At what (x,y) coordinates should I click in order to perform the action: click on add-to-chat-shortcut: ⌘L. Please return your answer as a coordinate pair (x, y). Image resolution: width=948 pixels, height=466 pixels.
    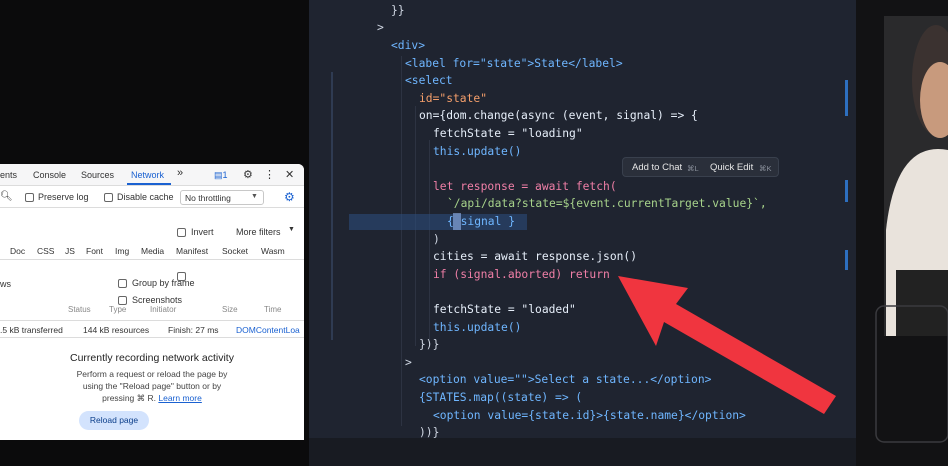
    Looking at the image, I should click on (693, 168).